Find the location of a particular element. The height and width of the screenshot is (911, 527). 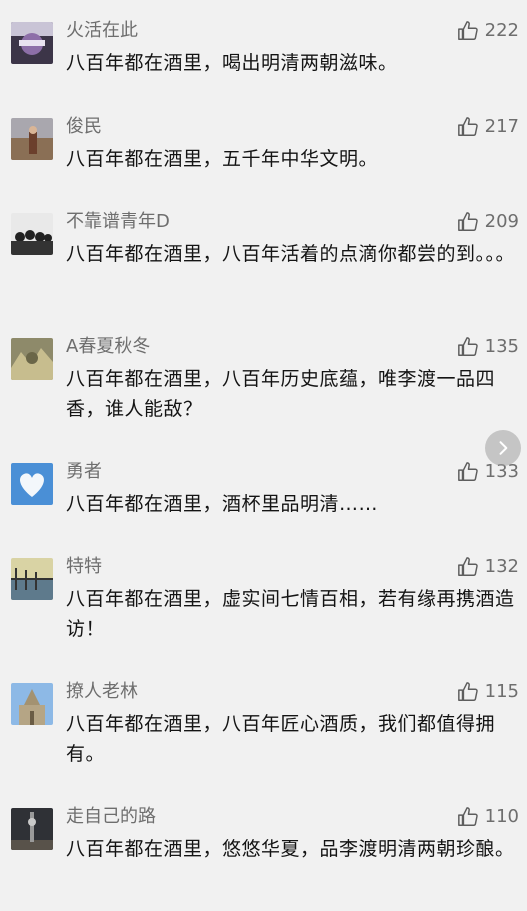

like-count: 132 is located at coordinates (501, 566).